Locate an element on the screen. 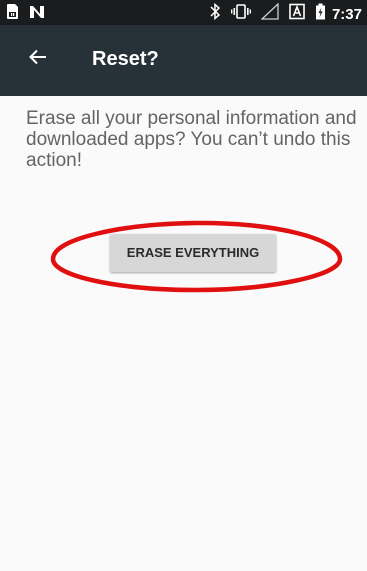 The image size is (367, 571). n-notification-icon is located at coordinates (37, 14).